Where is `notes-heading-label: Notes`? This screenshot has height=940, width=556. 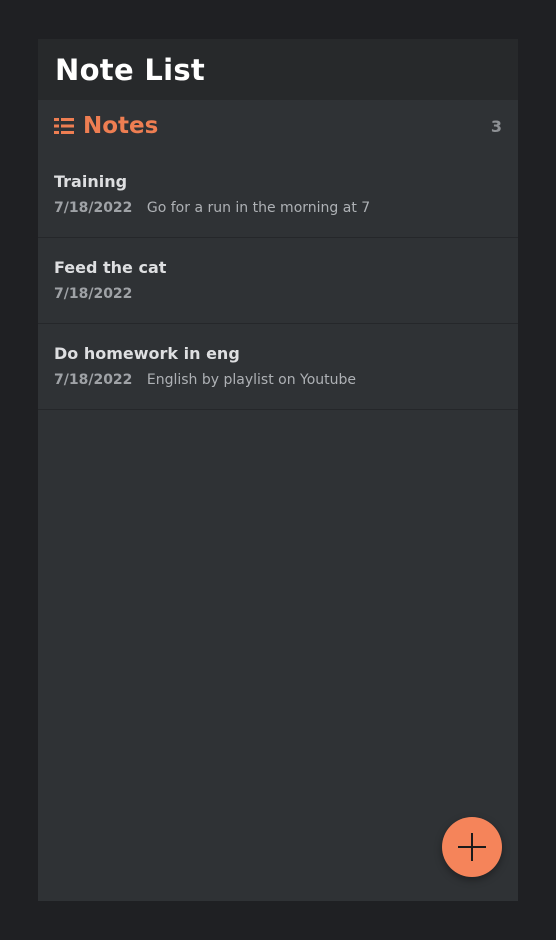
notes-heading-label: Notes is located at coordinates (121, 126).